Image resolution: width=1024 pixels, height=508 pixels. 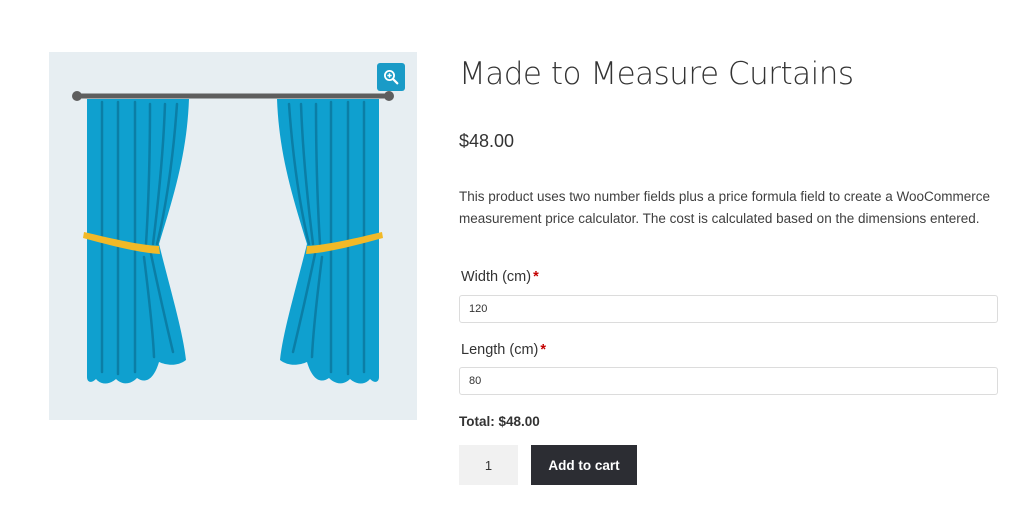 I want to click on product-price: $48.00, so click(x=487, y=141).